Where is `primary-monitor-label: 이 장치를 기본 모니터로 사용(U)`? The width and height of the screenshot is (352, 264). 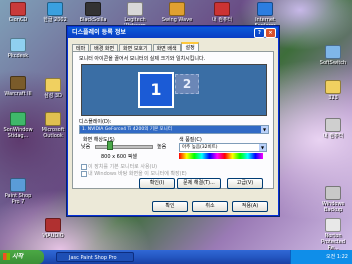 primary-monitor-label: 이 장치를 기본 모니터로 사용(U) is located at coordinates (123, 167).